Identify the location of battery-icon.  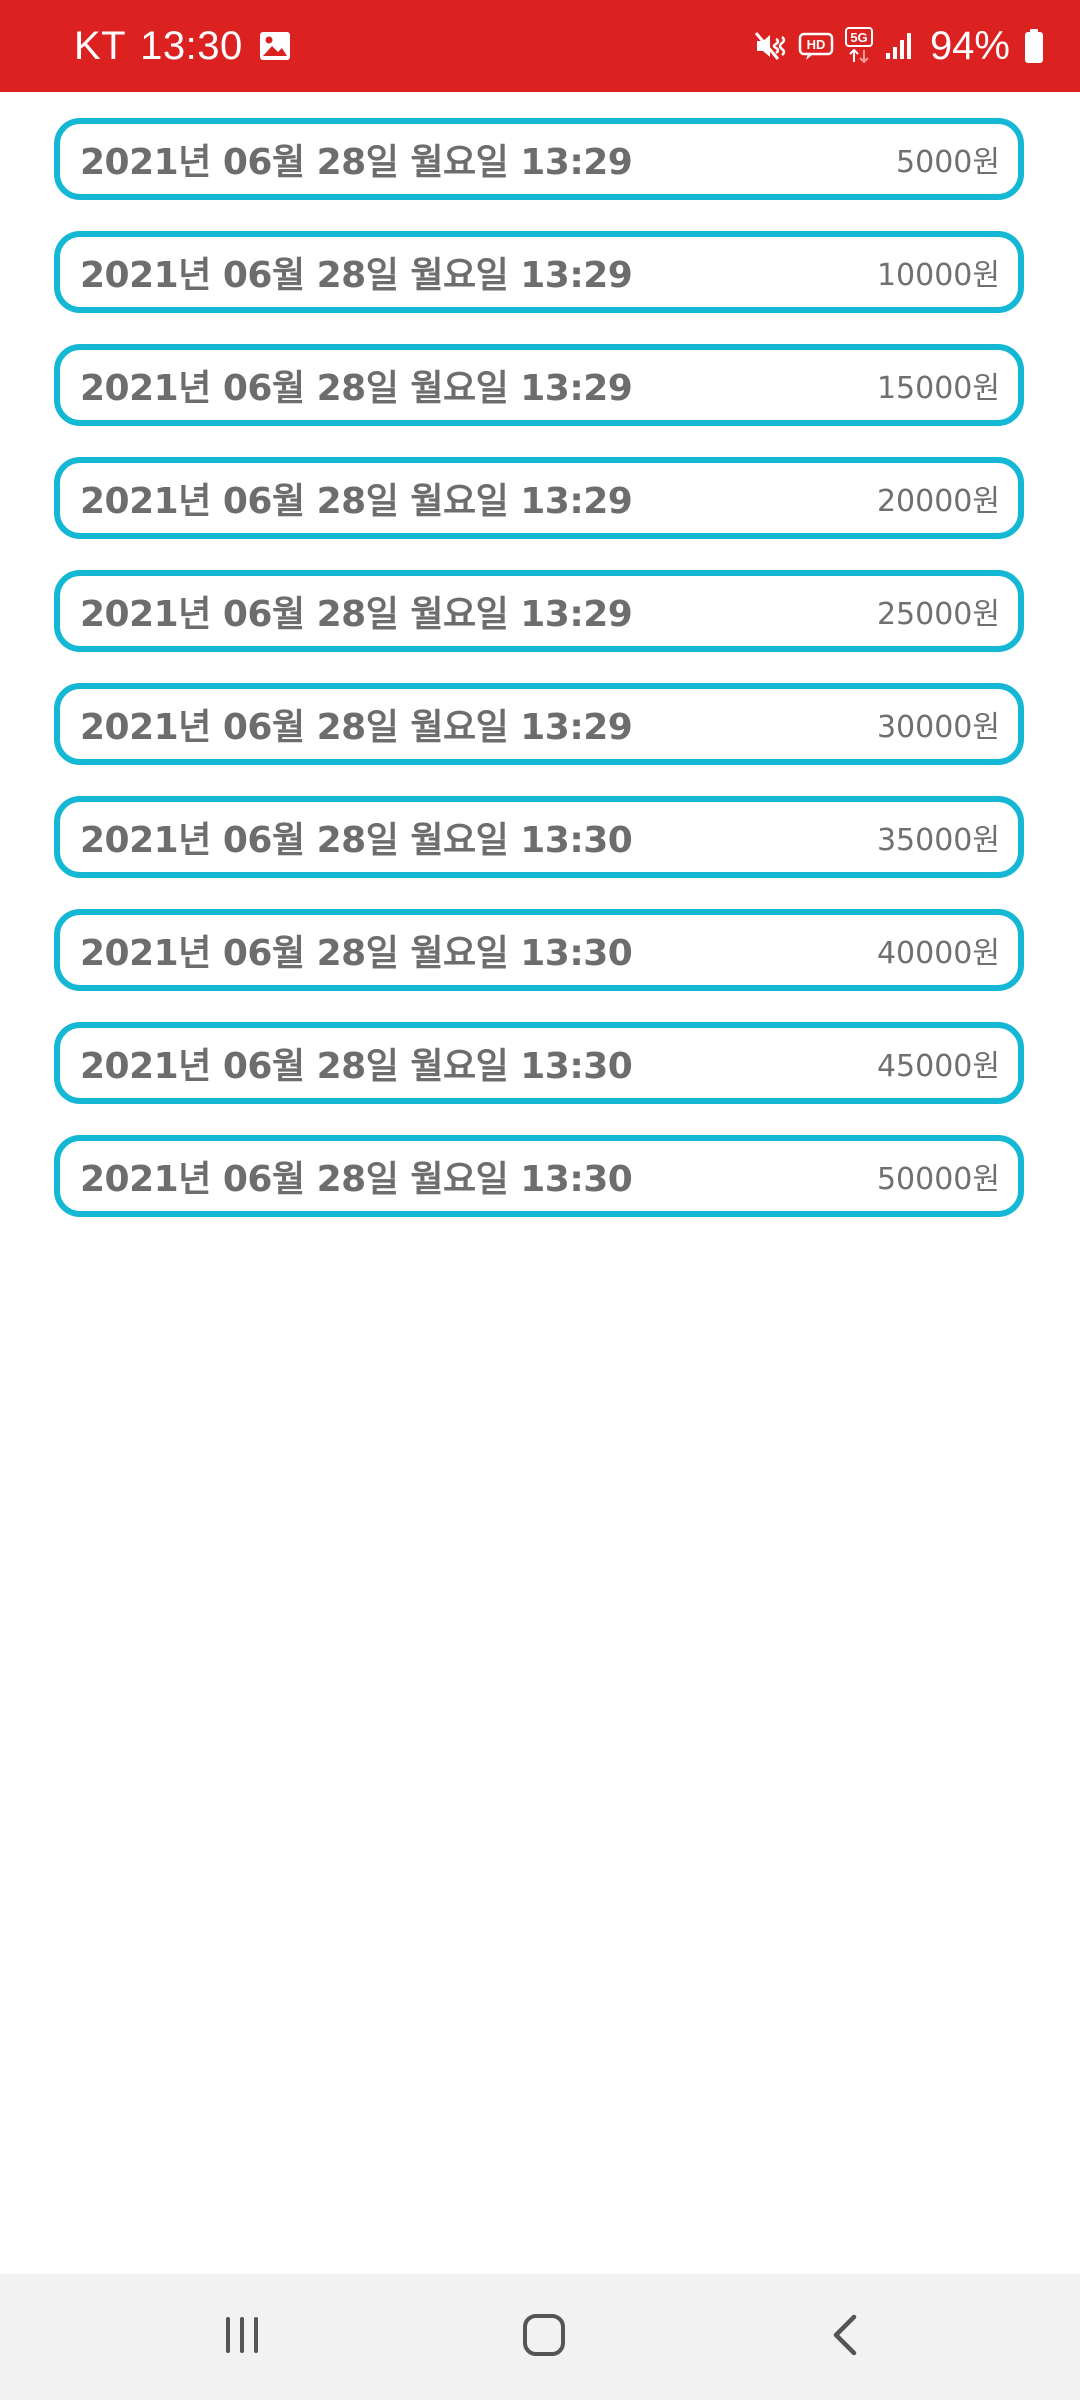
(1034, 46).